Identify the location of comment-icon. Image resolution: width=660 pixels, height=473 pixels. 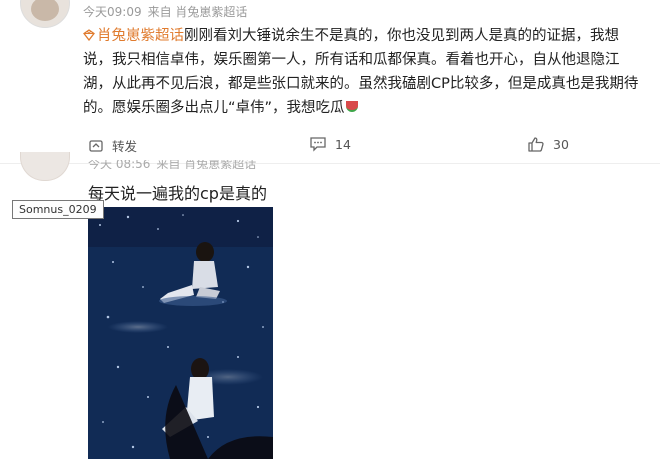
(318, 144).